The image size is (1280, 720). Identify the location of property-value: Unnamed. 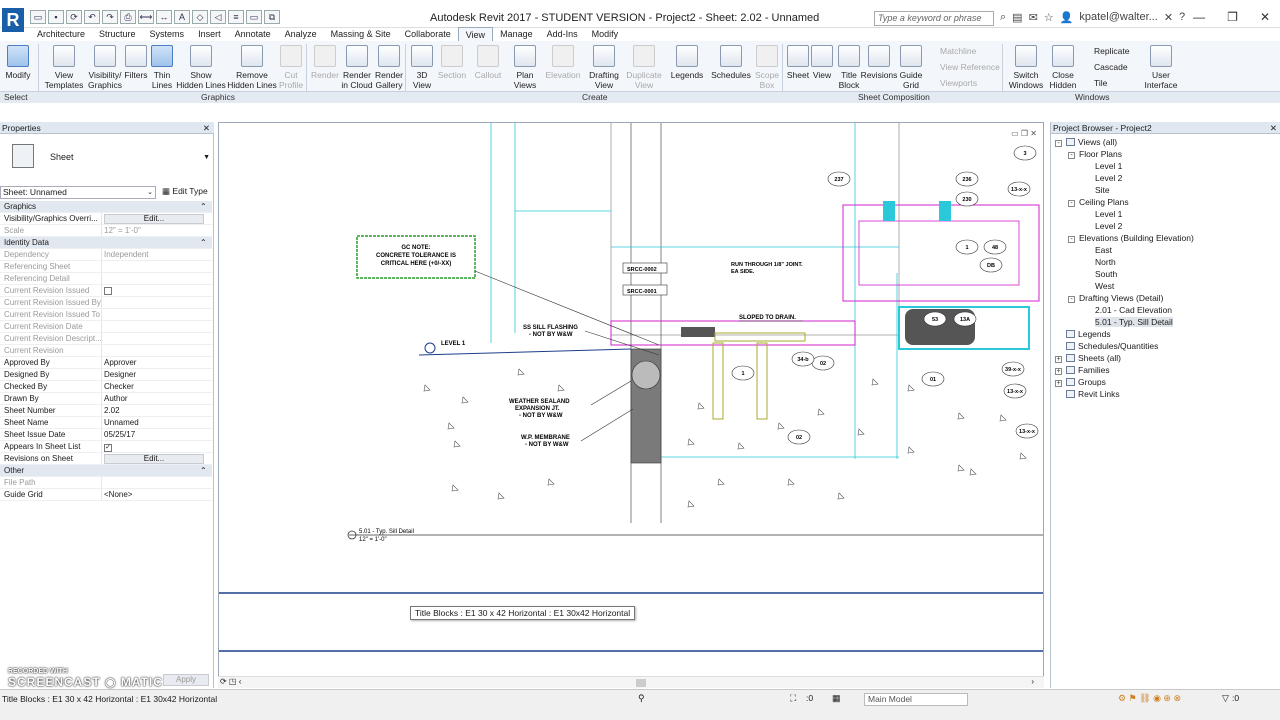
(157, 422).